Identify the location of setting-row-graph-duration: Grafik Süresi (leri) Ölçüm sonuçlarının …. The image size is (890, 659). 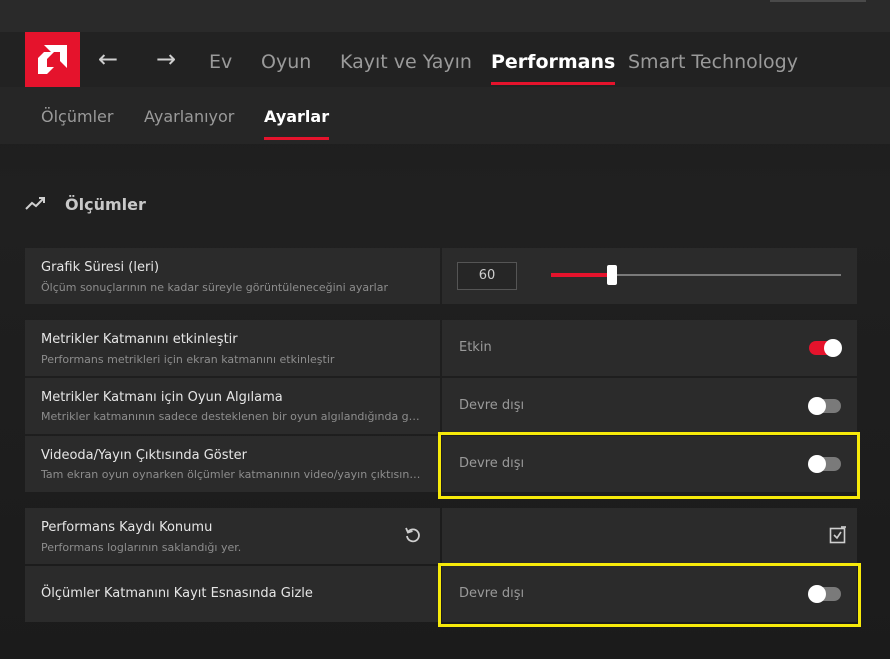
(441, 276).